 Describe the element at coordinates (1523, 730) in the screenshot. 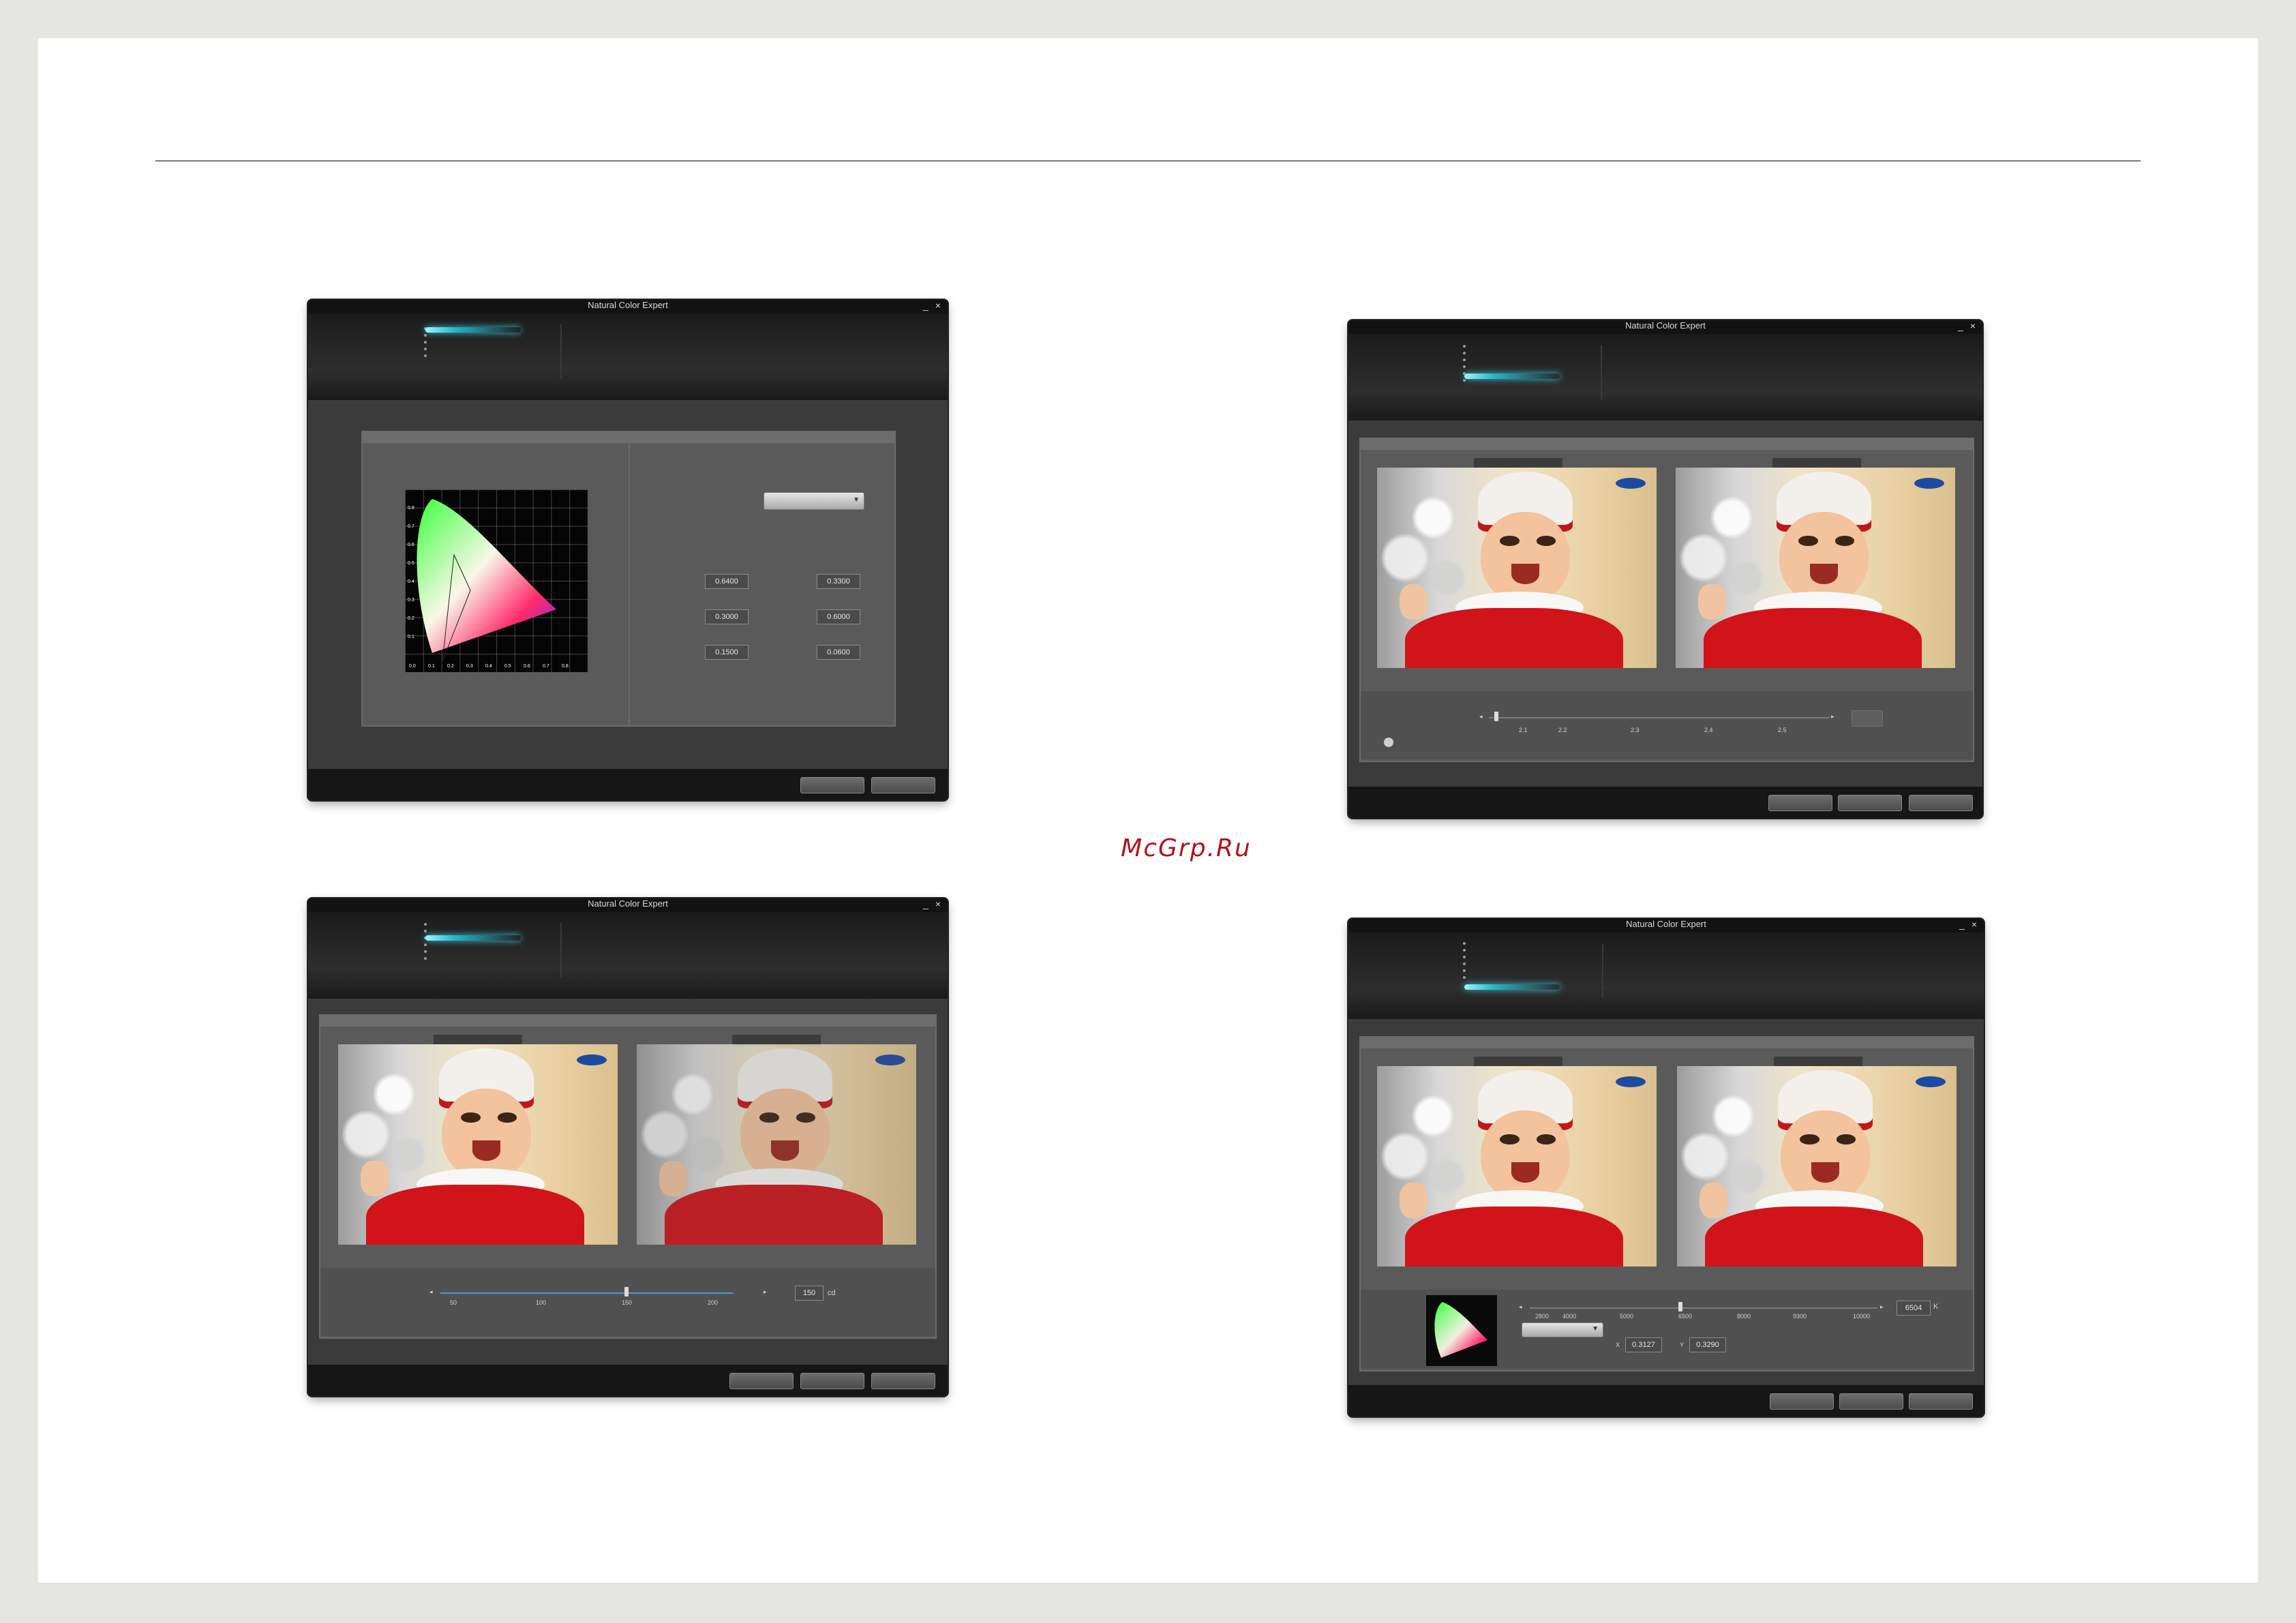

I see `gamma-tick-label: 2.1` at that location.